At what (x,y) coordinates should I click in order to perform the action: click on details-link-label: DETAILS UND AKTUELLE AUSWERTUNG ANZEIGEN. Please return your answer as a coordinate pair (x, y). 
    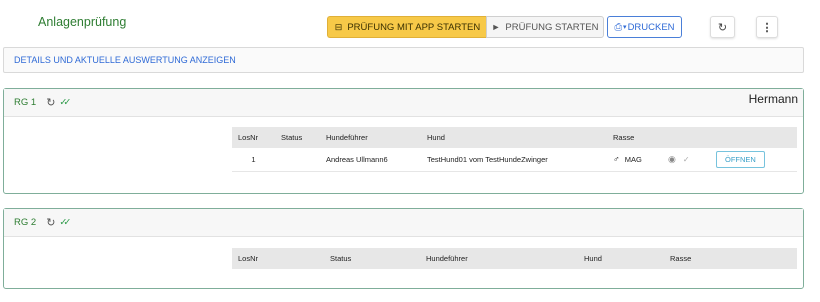
    Looking at the image, I should click on (125, 60).